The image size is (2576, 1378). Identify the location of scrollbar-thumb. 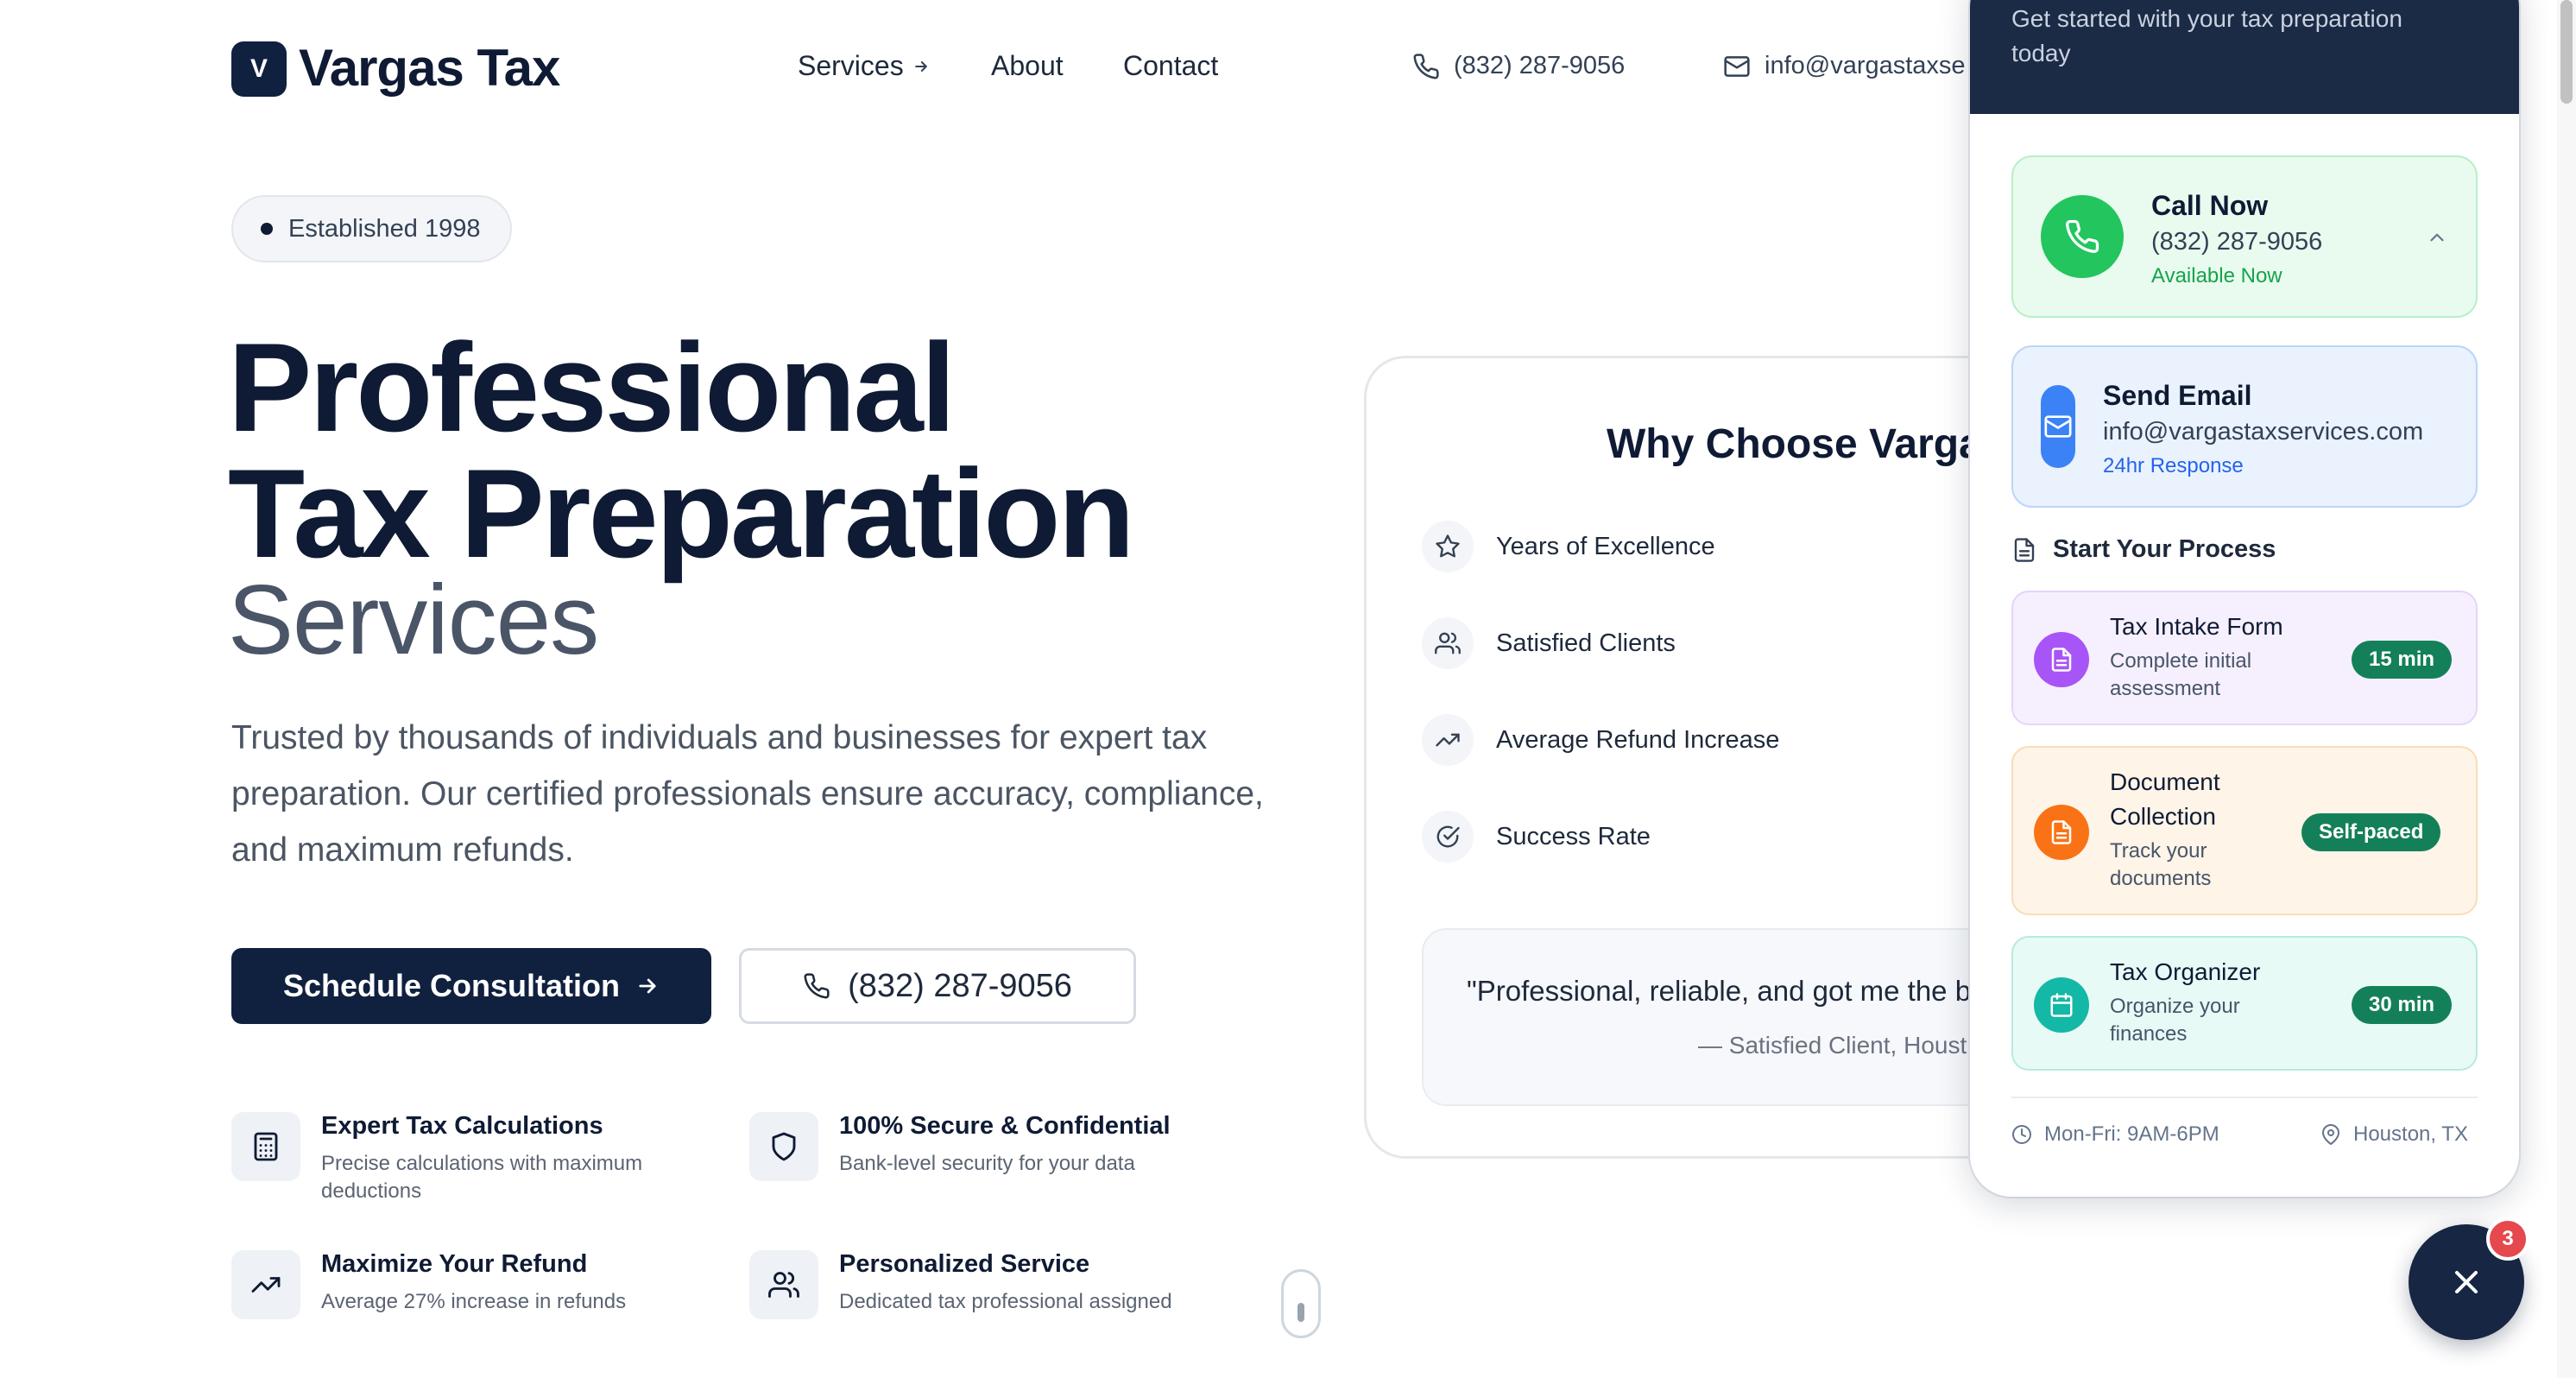
(2566, 52).